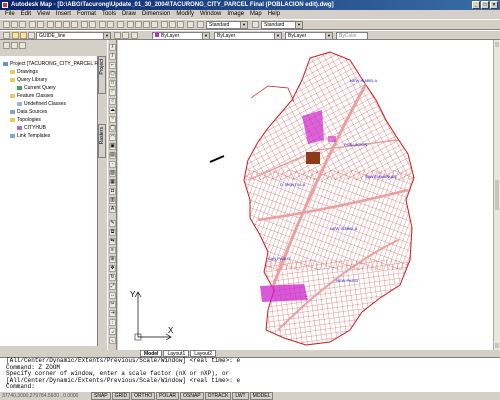  Describe the element at coordinates (110, 24) in the screenshot. I see `snap-from-icon` at that location.